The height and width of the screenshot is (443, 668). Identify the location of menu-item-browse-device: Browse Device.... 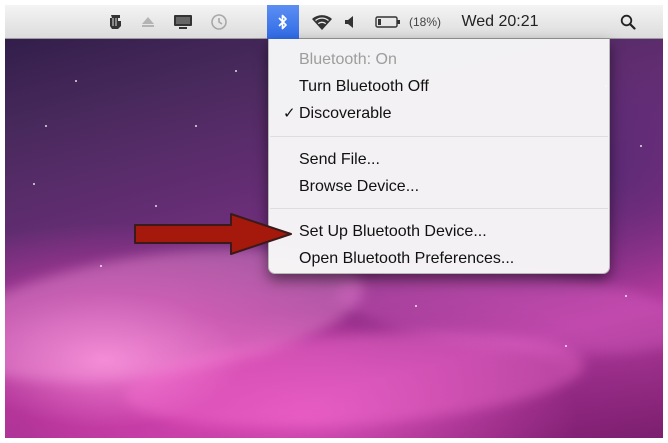
(359, 187).